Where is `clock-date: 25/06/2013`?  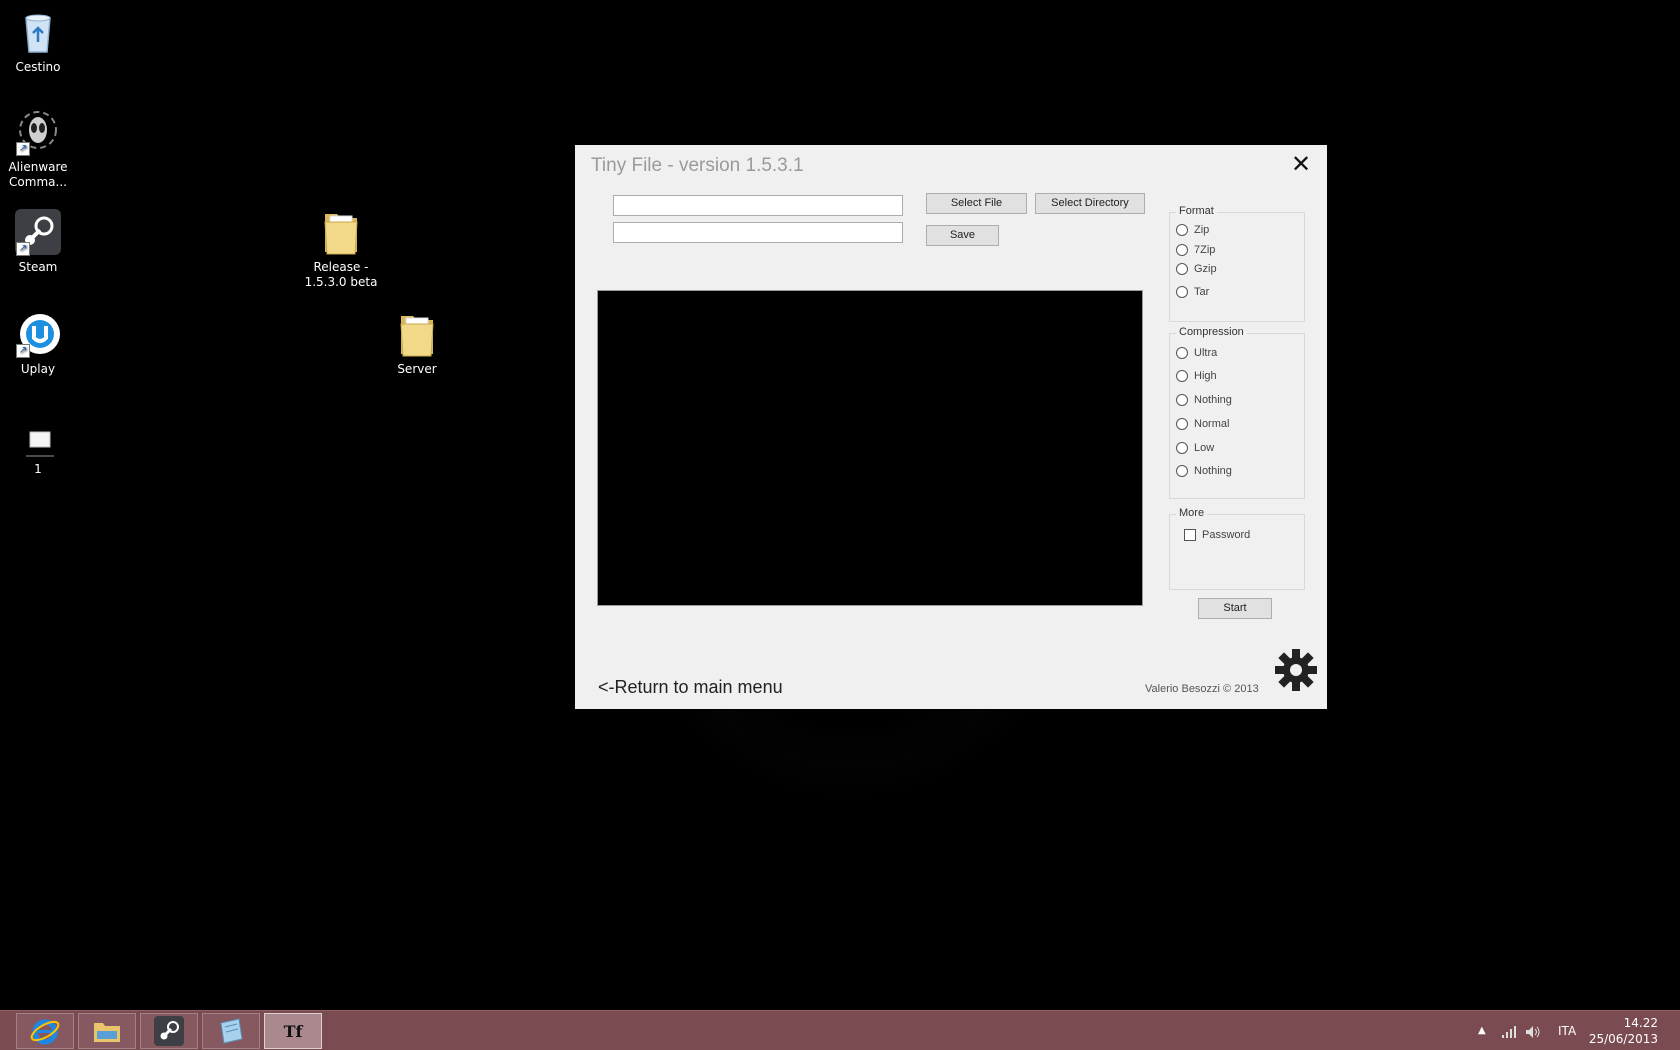
clock-date: 25/06/2013 is located at coordinates (1623, 1039).